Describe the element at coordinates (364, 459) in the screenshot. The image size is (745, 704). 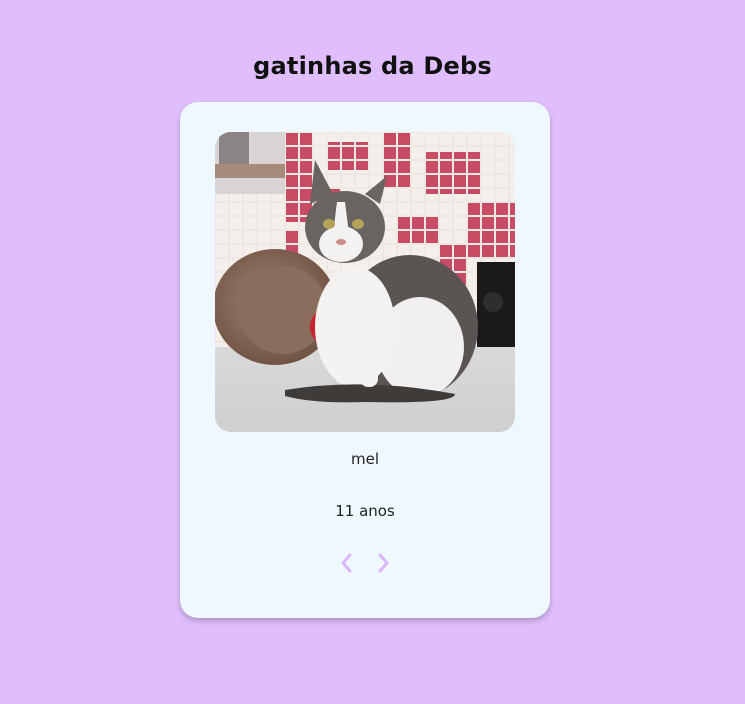
I see `cat-name: mel` at that location.